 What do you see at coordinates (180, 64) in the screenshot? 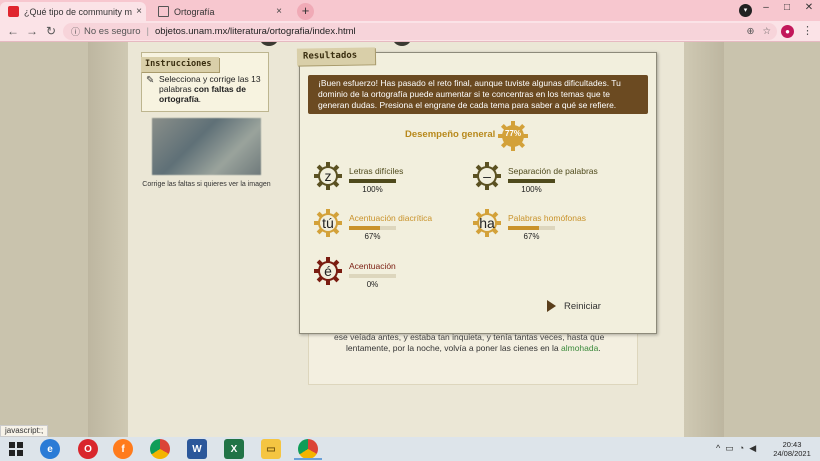
I see `instructions-tab: Instrucciones` at bounding box center [180, 64].